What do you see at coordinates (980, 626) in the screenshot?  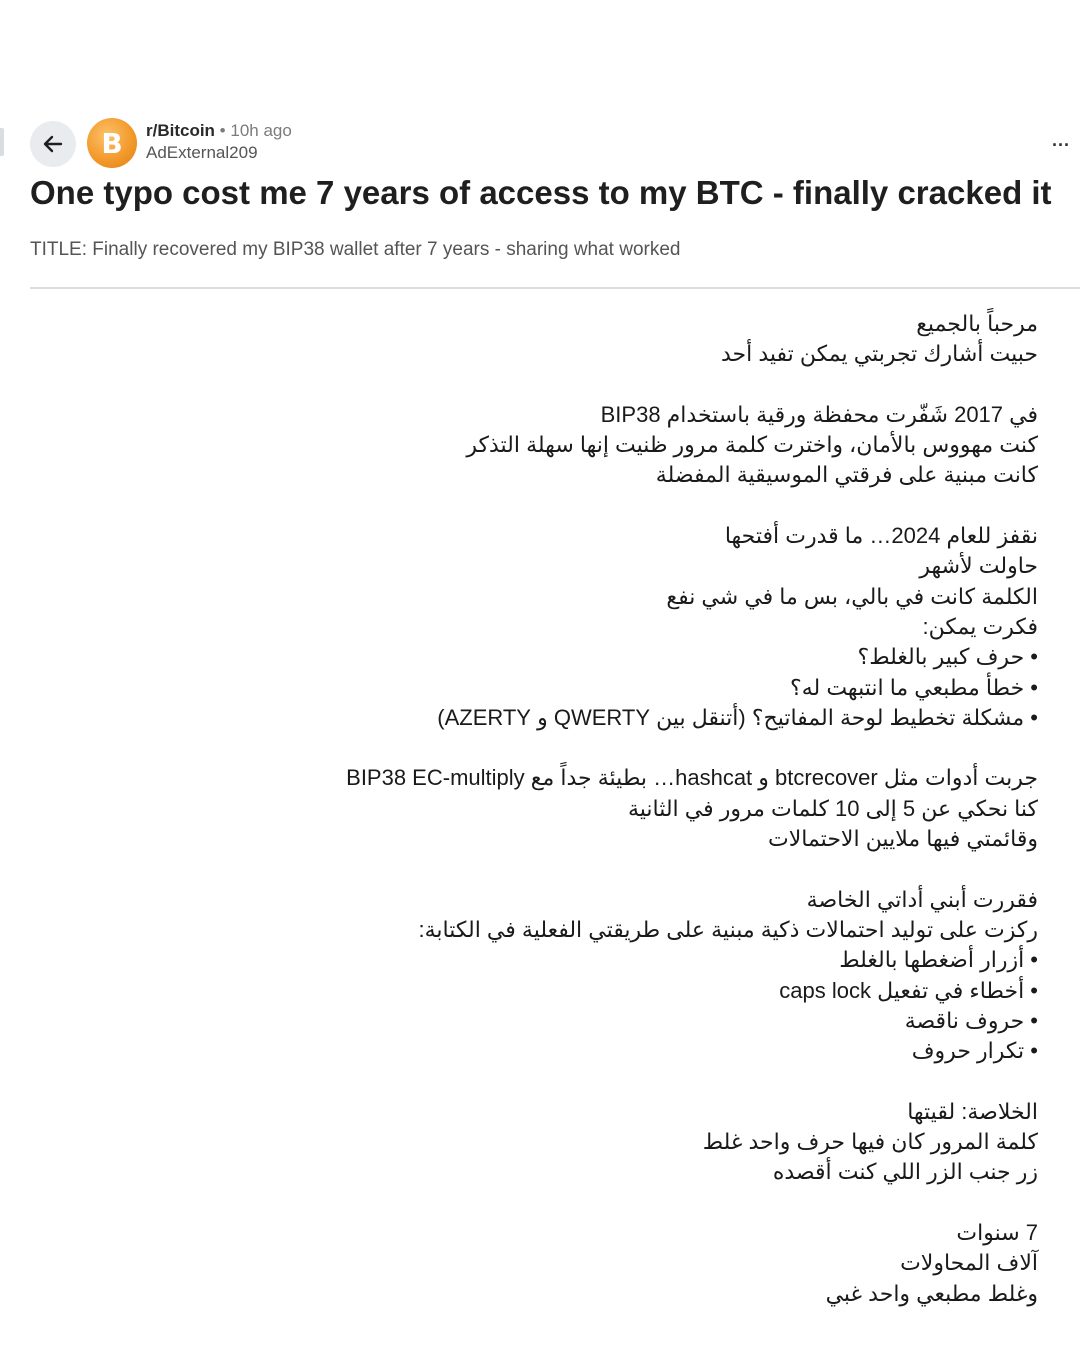 I see `post-body-line: فكرت يمكن:` at bounding box center [980, 626].